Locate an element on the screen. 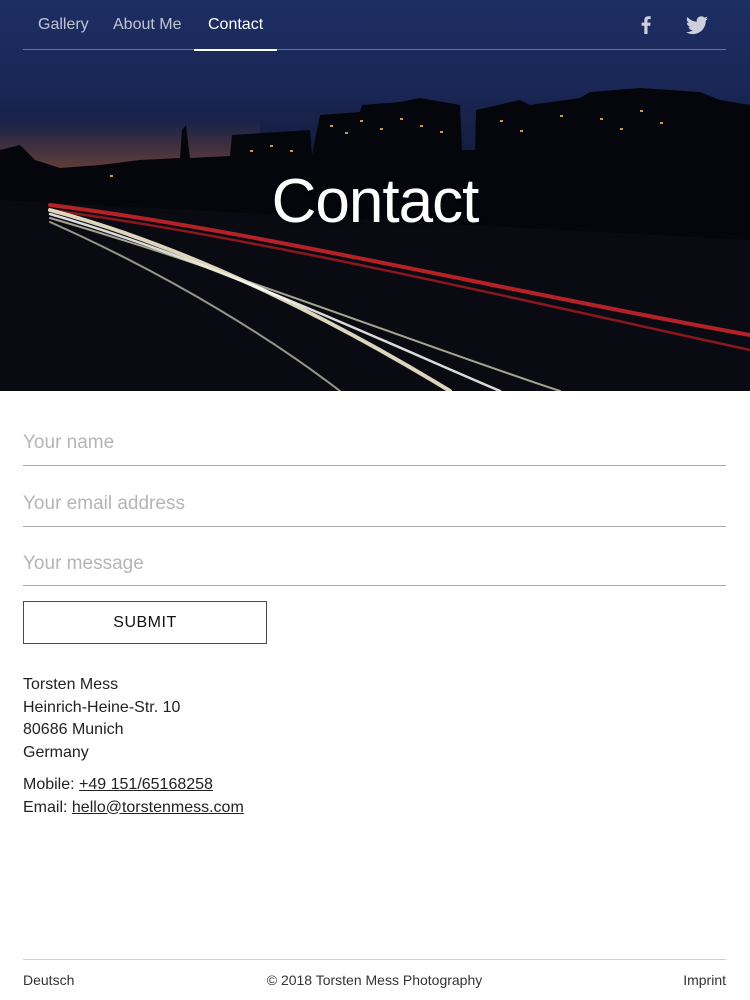 This screenshot has height=1000, width=750. mobile-line: Mobile: +49 151/65168258 is located at coordinates (133, 785).